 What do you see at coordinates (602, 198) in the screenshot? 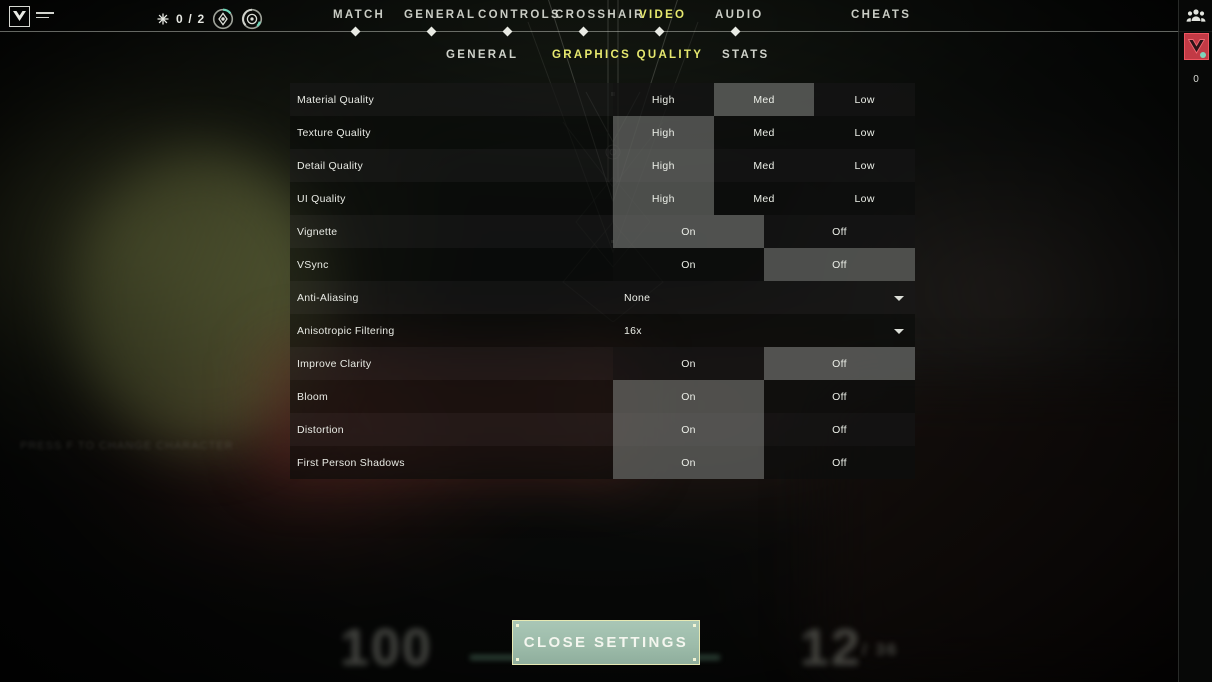
I see `setting-row-ui-quality: UI Quality High Med Low` at bounding box center [602, 198].